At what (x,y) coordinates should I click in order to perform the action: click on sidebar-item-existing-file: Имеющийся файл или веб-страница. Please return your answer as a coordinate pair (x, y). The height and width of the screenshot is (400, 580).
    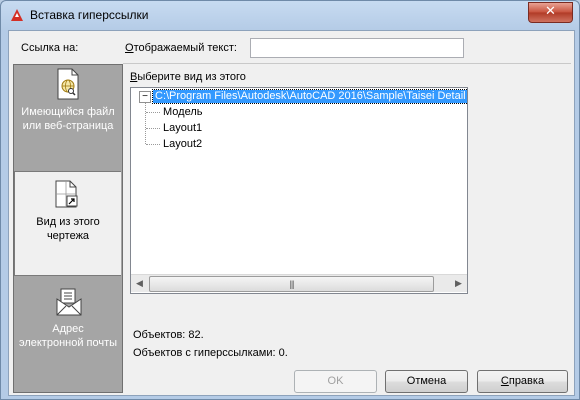
    Looking at the image, I should click on (68, 116).